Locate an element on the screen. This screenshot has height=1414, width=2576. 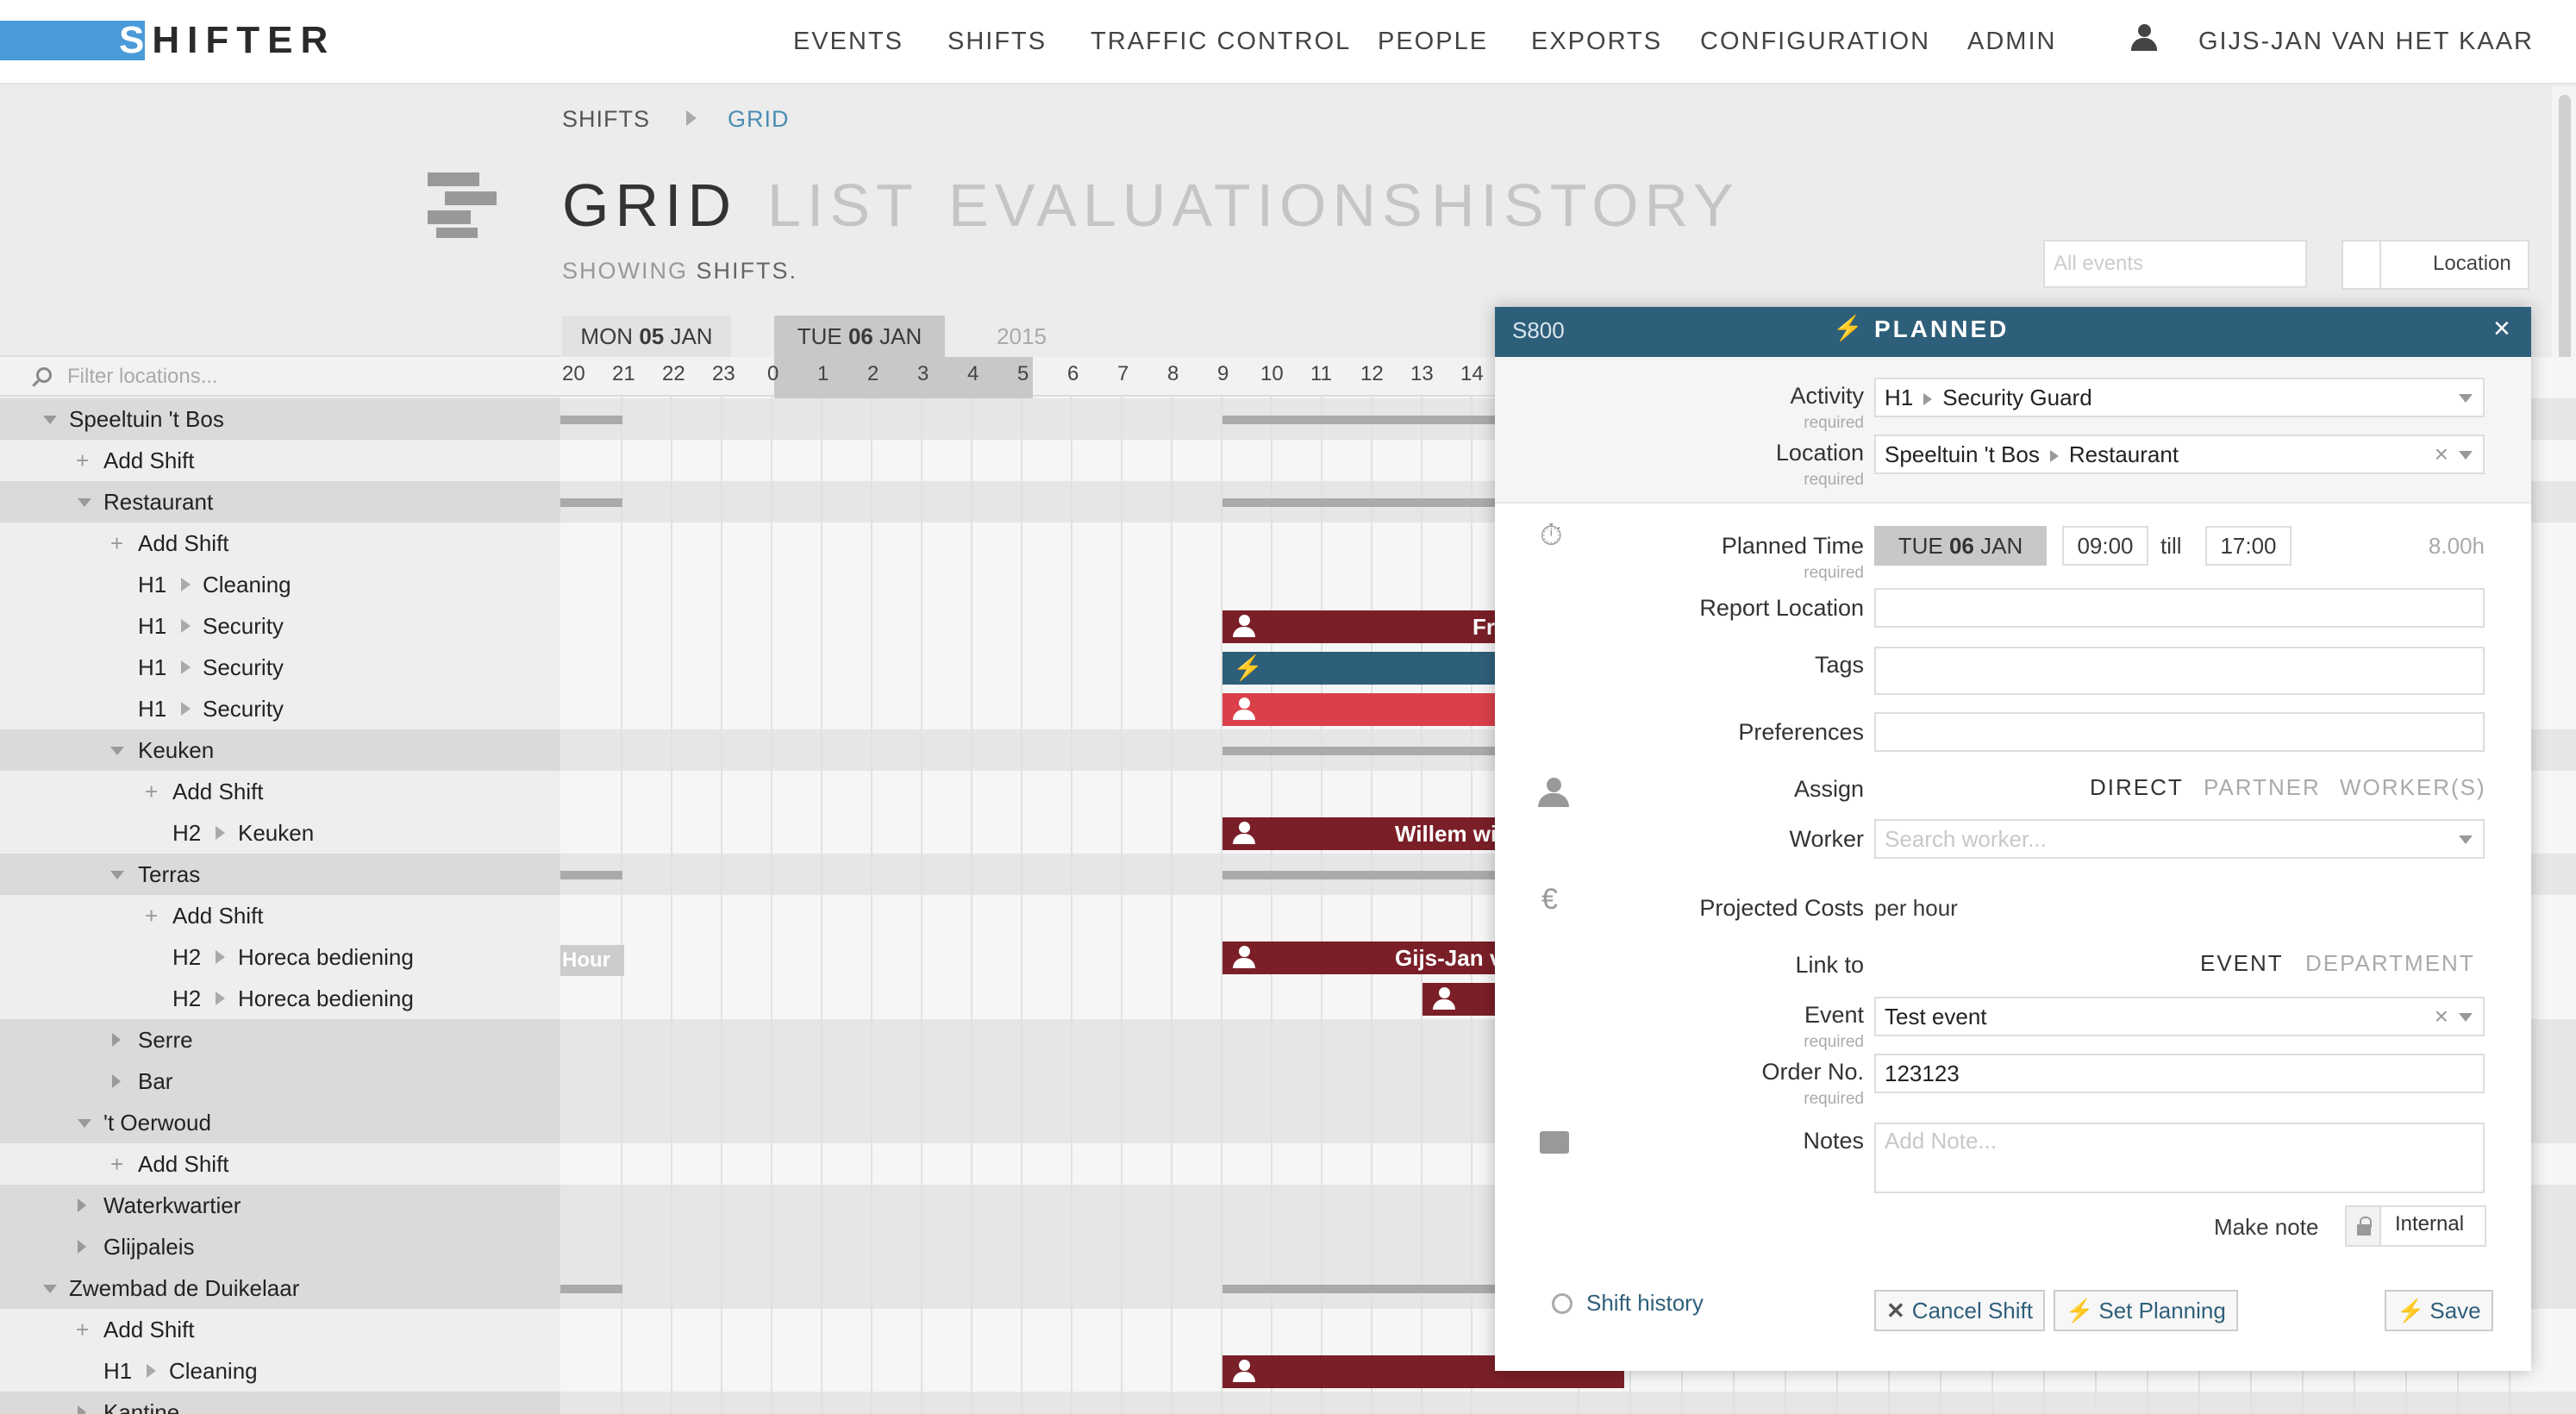
hour-tick: 21 is located at coordinates (623, 373).